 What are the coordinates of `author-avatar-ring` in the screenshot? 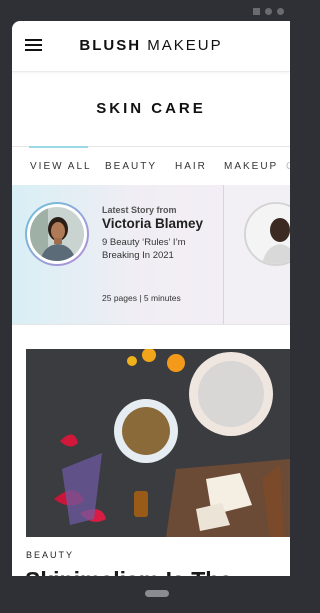 It's located at (57, 234).